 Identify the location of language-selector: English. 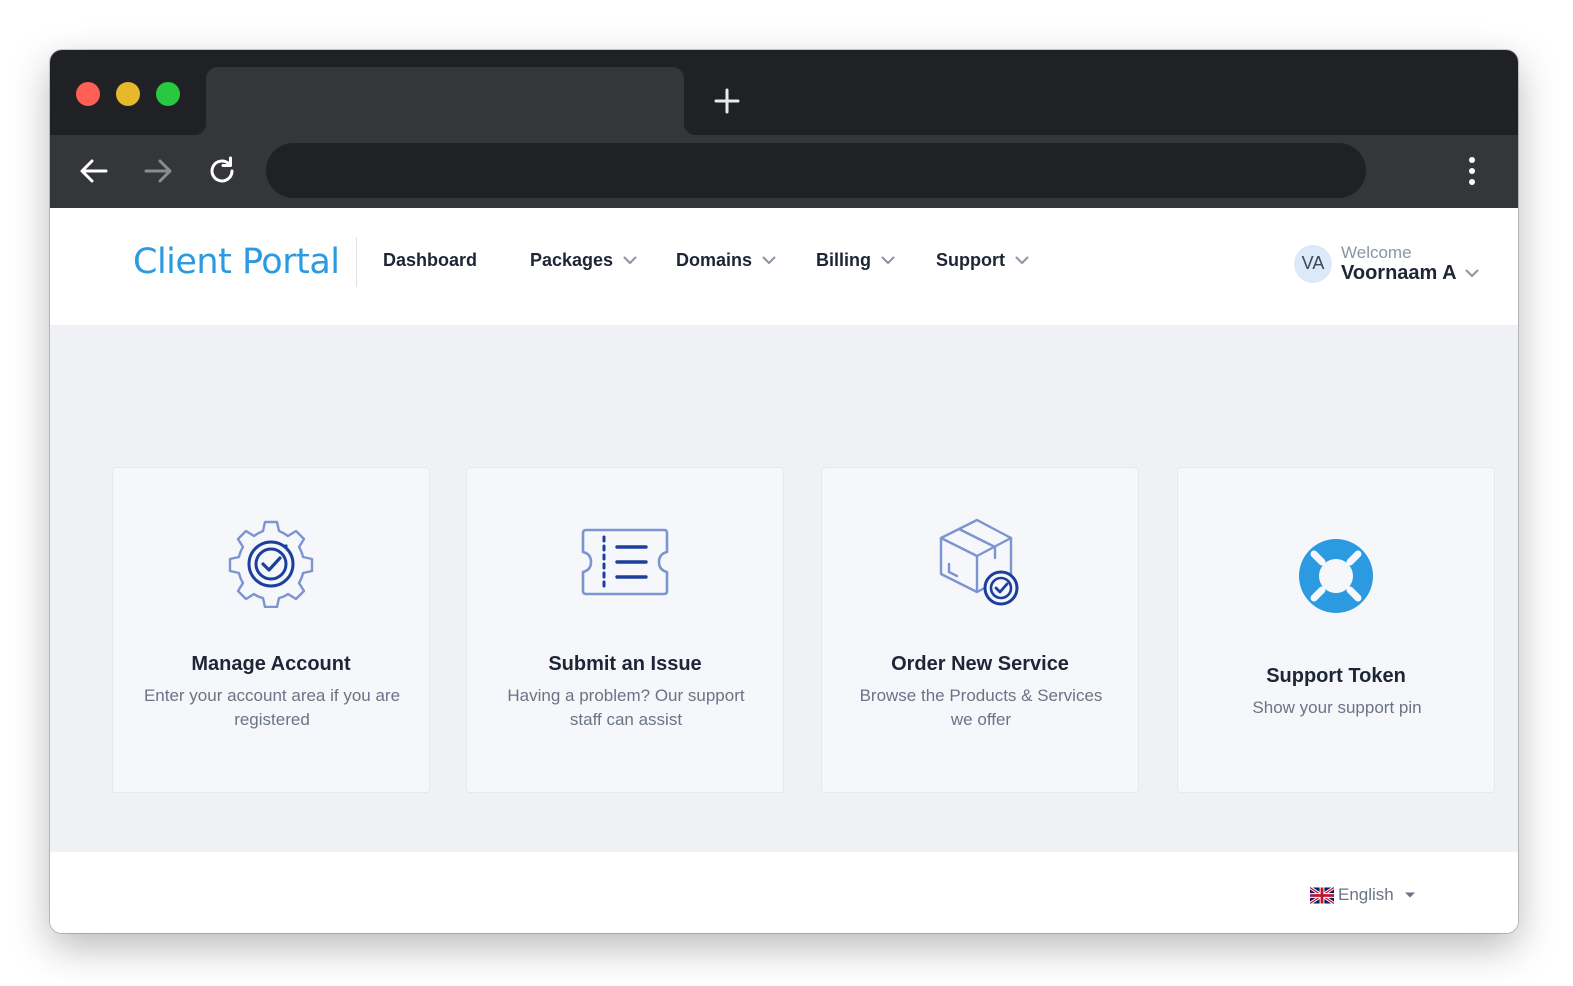
(1363, 895).